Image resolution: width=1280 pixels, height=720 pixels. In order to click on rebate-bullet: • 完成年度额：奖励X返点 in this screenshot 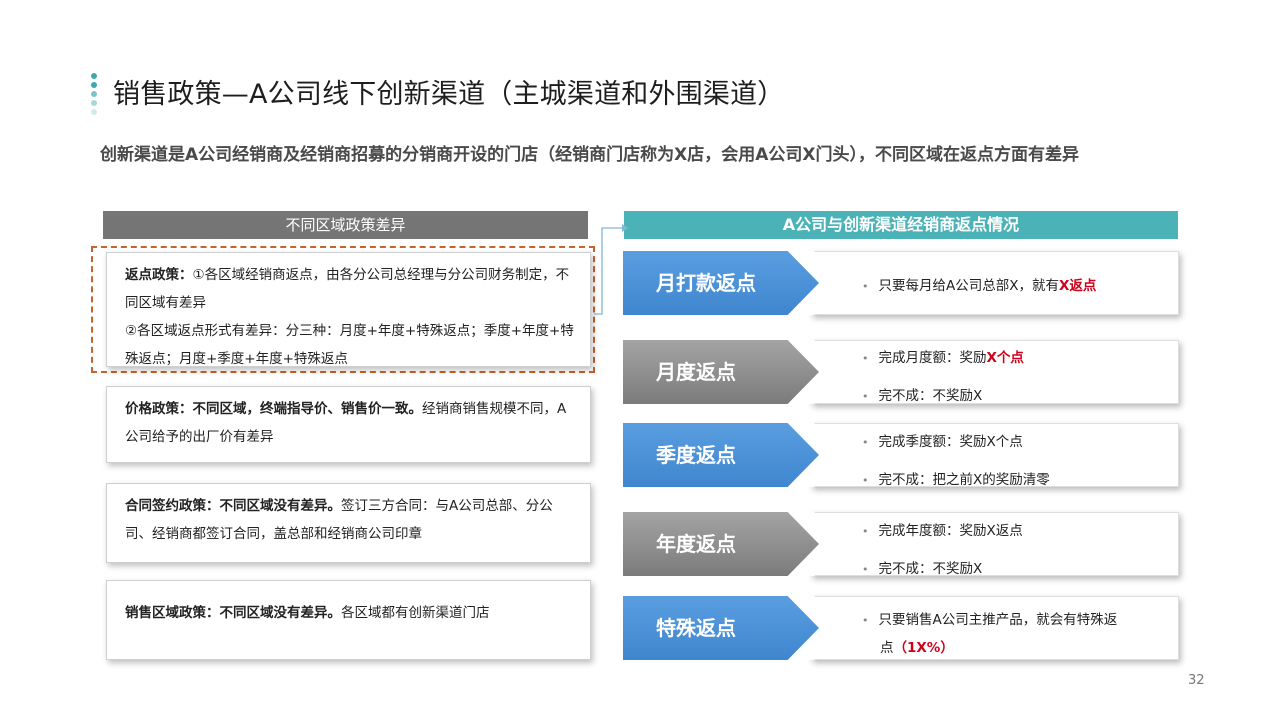, I will do `click(942, 529)`.